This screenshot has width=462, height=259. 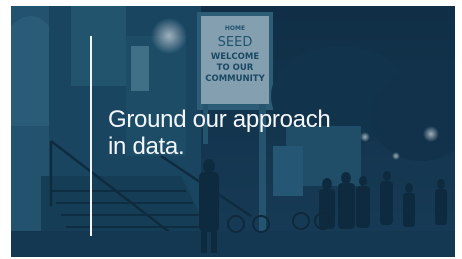 What do you see at coordinates (91, 136) in the screenshot?
I see `accent-divider` at bounding box center [91, 136].